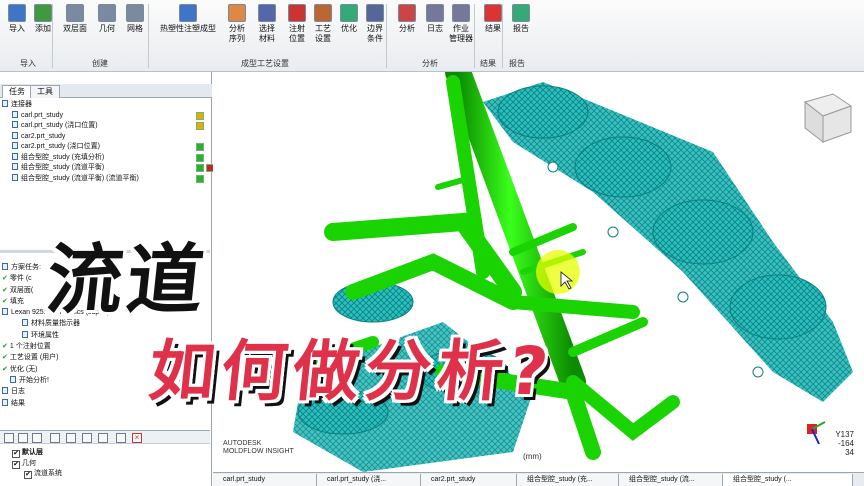  What do you see at coordinates (435, 13) in the screenshot?
I see `log-icon` at bounding box center [435, 13].